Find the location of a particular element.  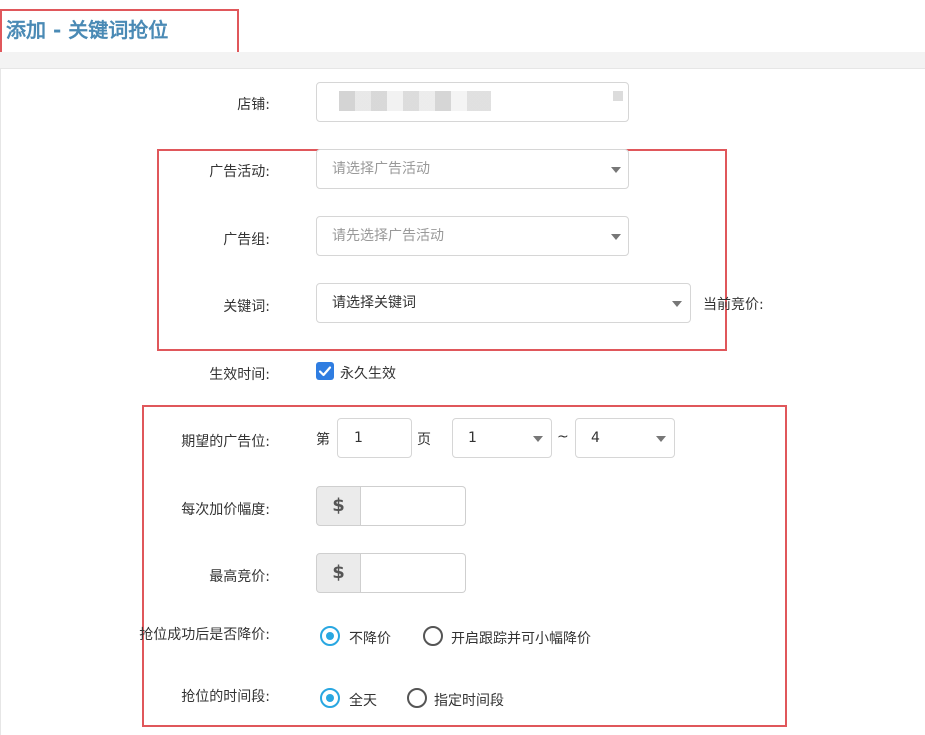

specified-period-radio-label: 指定时间段 is located at coordinates (469, 700).